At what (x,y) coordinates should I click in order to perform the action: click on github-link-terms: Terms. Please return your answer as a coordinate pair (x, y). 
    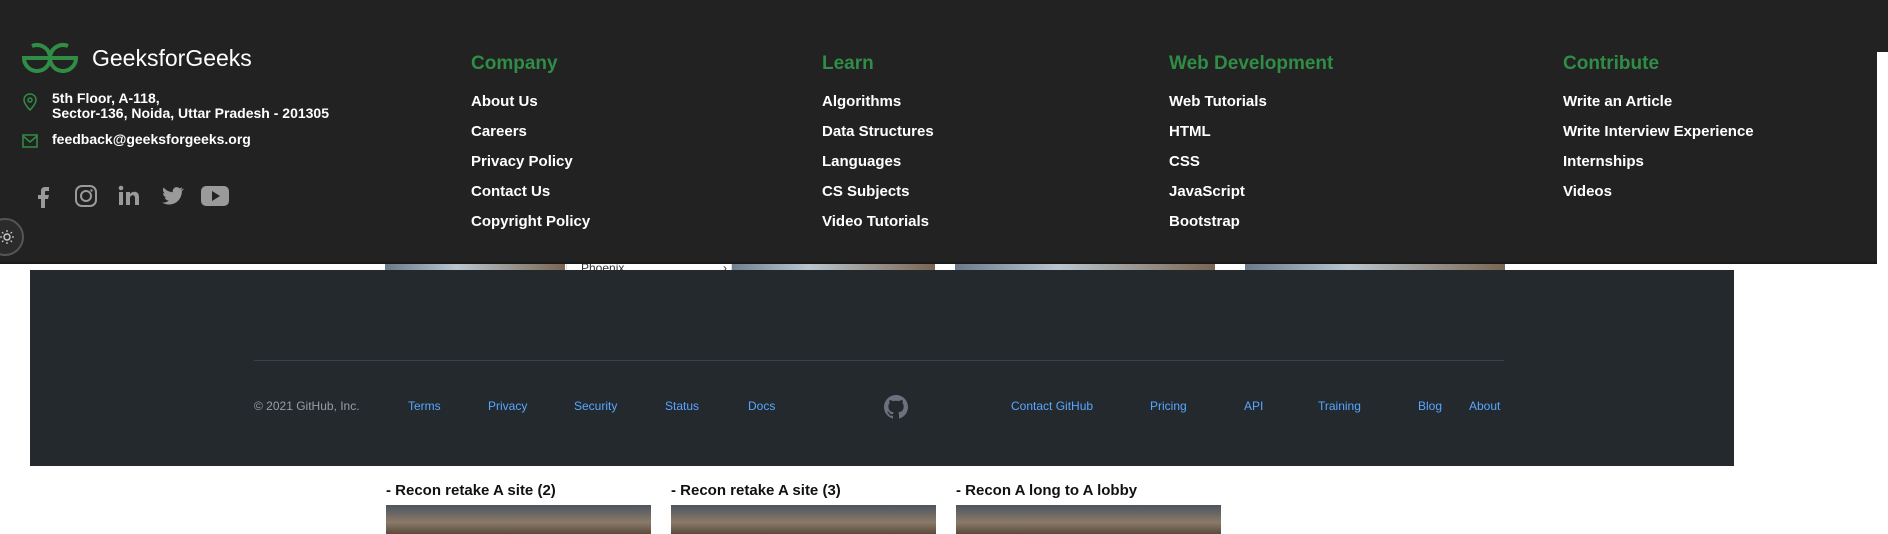
    Looking at the image, I should click on (424, 406).